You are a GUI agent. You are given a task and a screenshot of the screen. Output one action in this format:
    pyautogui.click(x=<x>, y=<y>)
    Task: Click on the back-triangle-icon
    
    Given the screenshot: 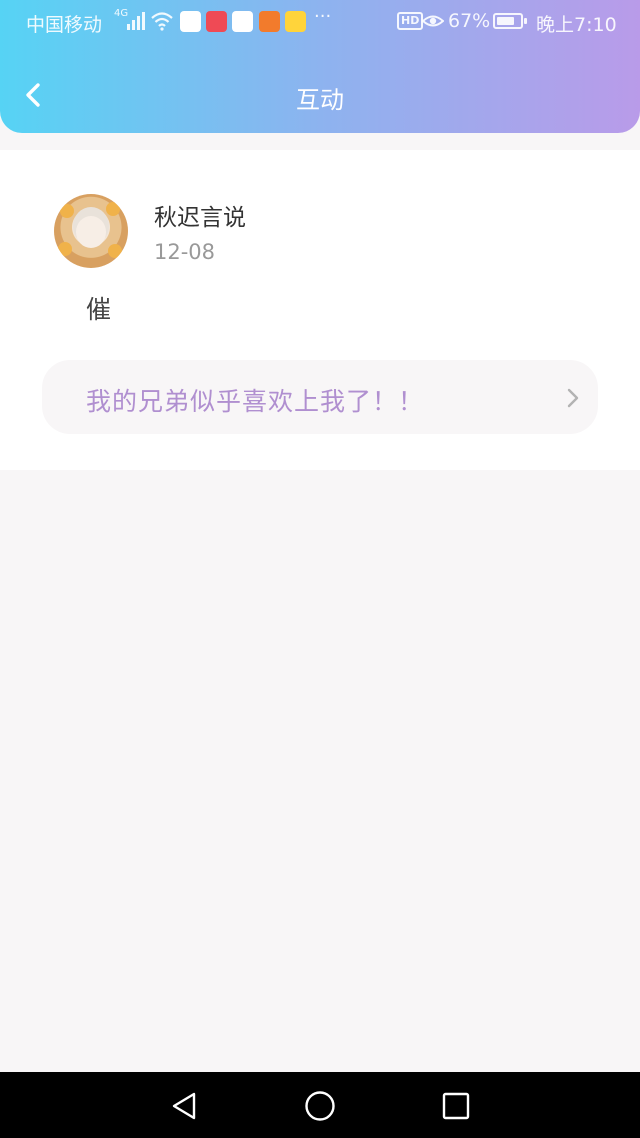 What is the action you would take?
    pyautogui.click(x=184, y=1106)
    